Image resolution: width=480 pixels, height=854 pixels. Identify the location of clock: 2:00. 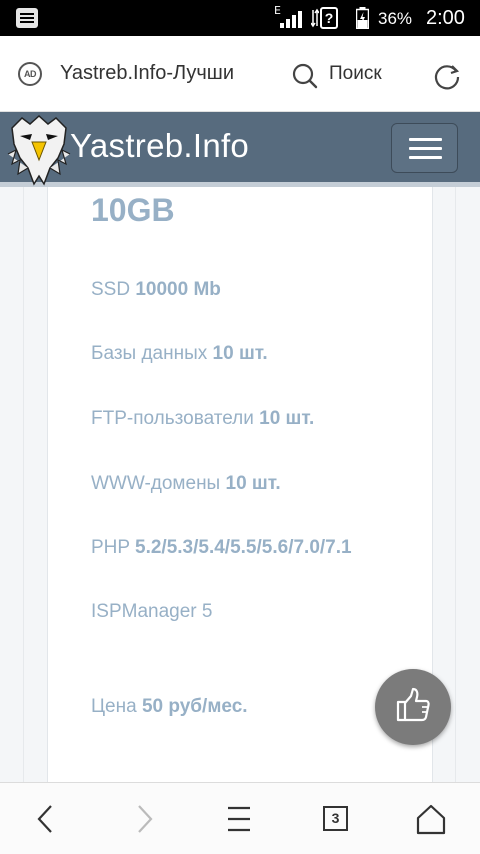
(445, 18).